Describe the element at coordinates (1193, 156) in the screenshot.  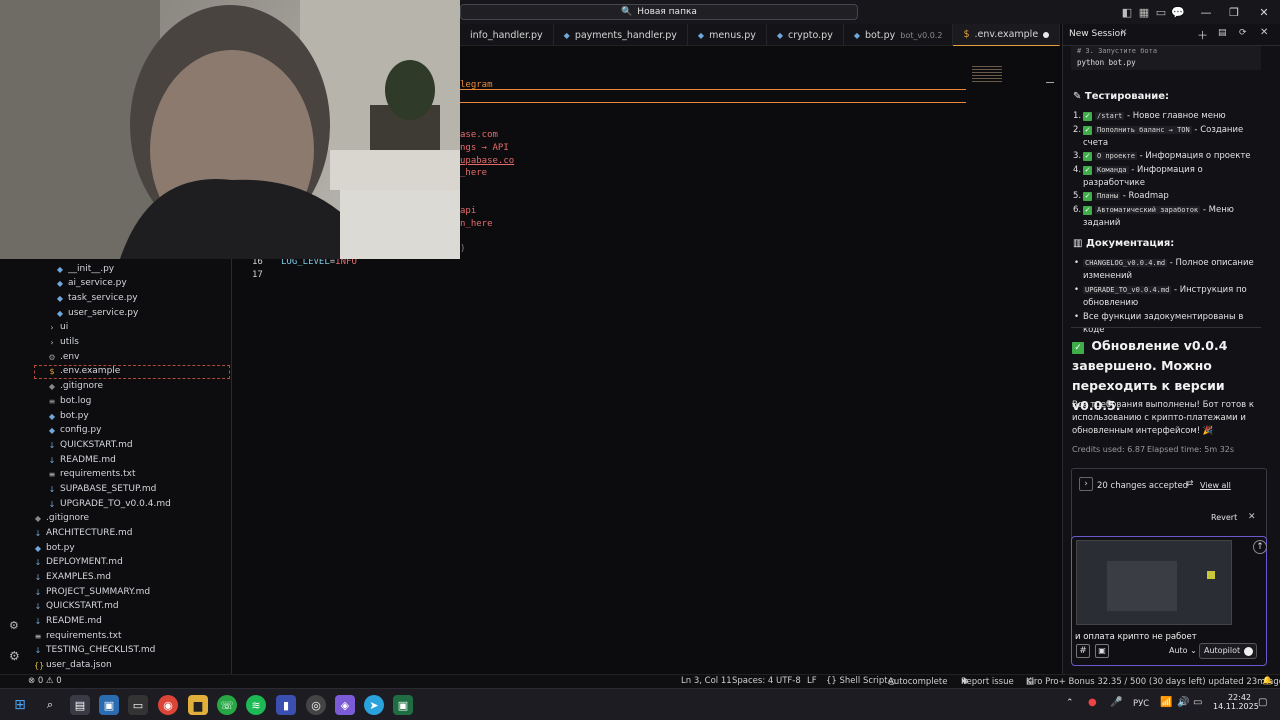
I see `test-description: - Информация о проекте` at that location.